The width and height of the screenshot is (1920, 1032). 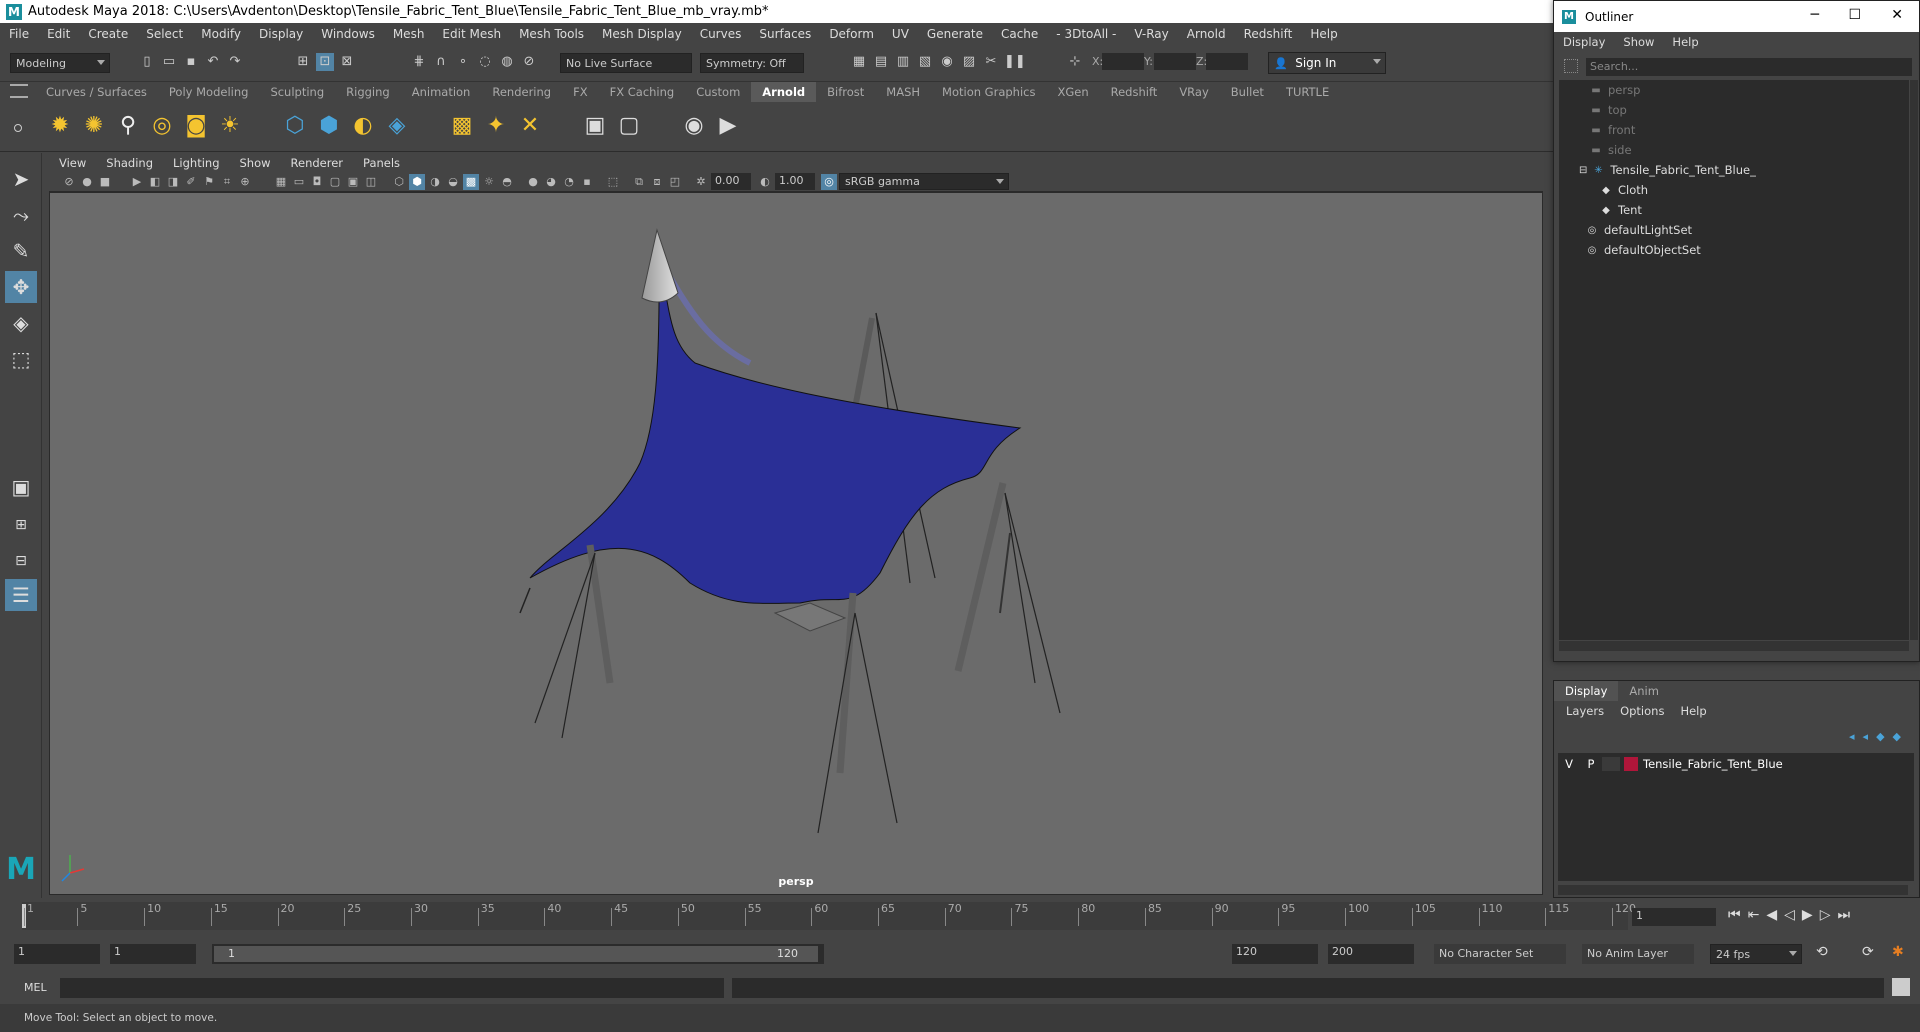 I want to click on minimize-icon: ─, so click(x=1815, y=15).